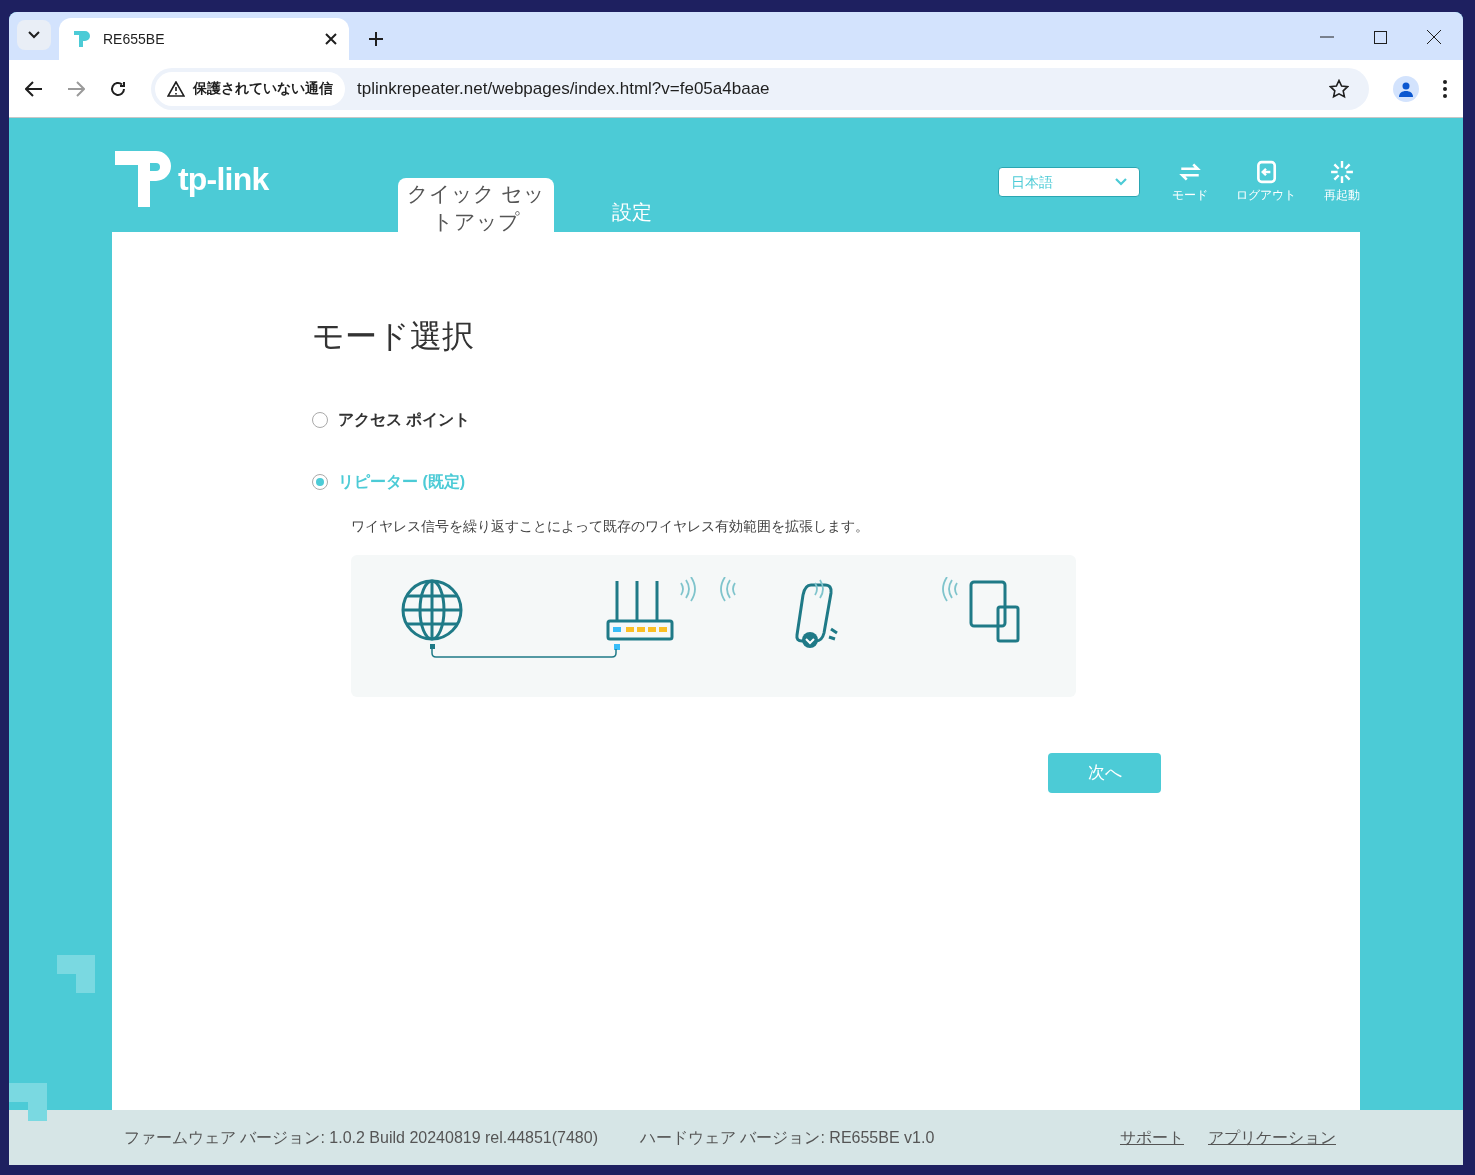 The width and height of the screenshot is (1475, 1175). I want to click on language-value: 日本語, so click(1032, 182).